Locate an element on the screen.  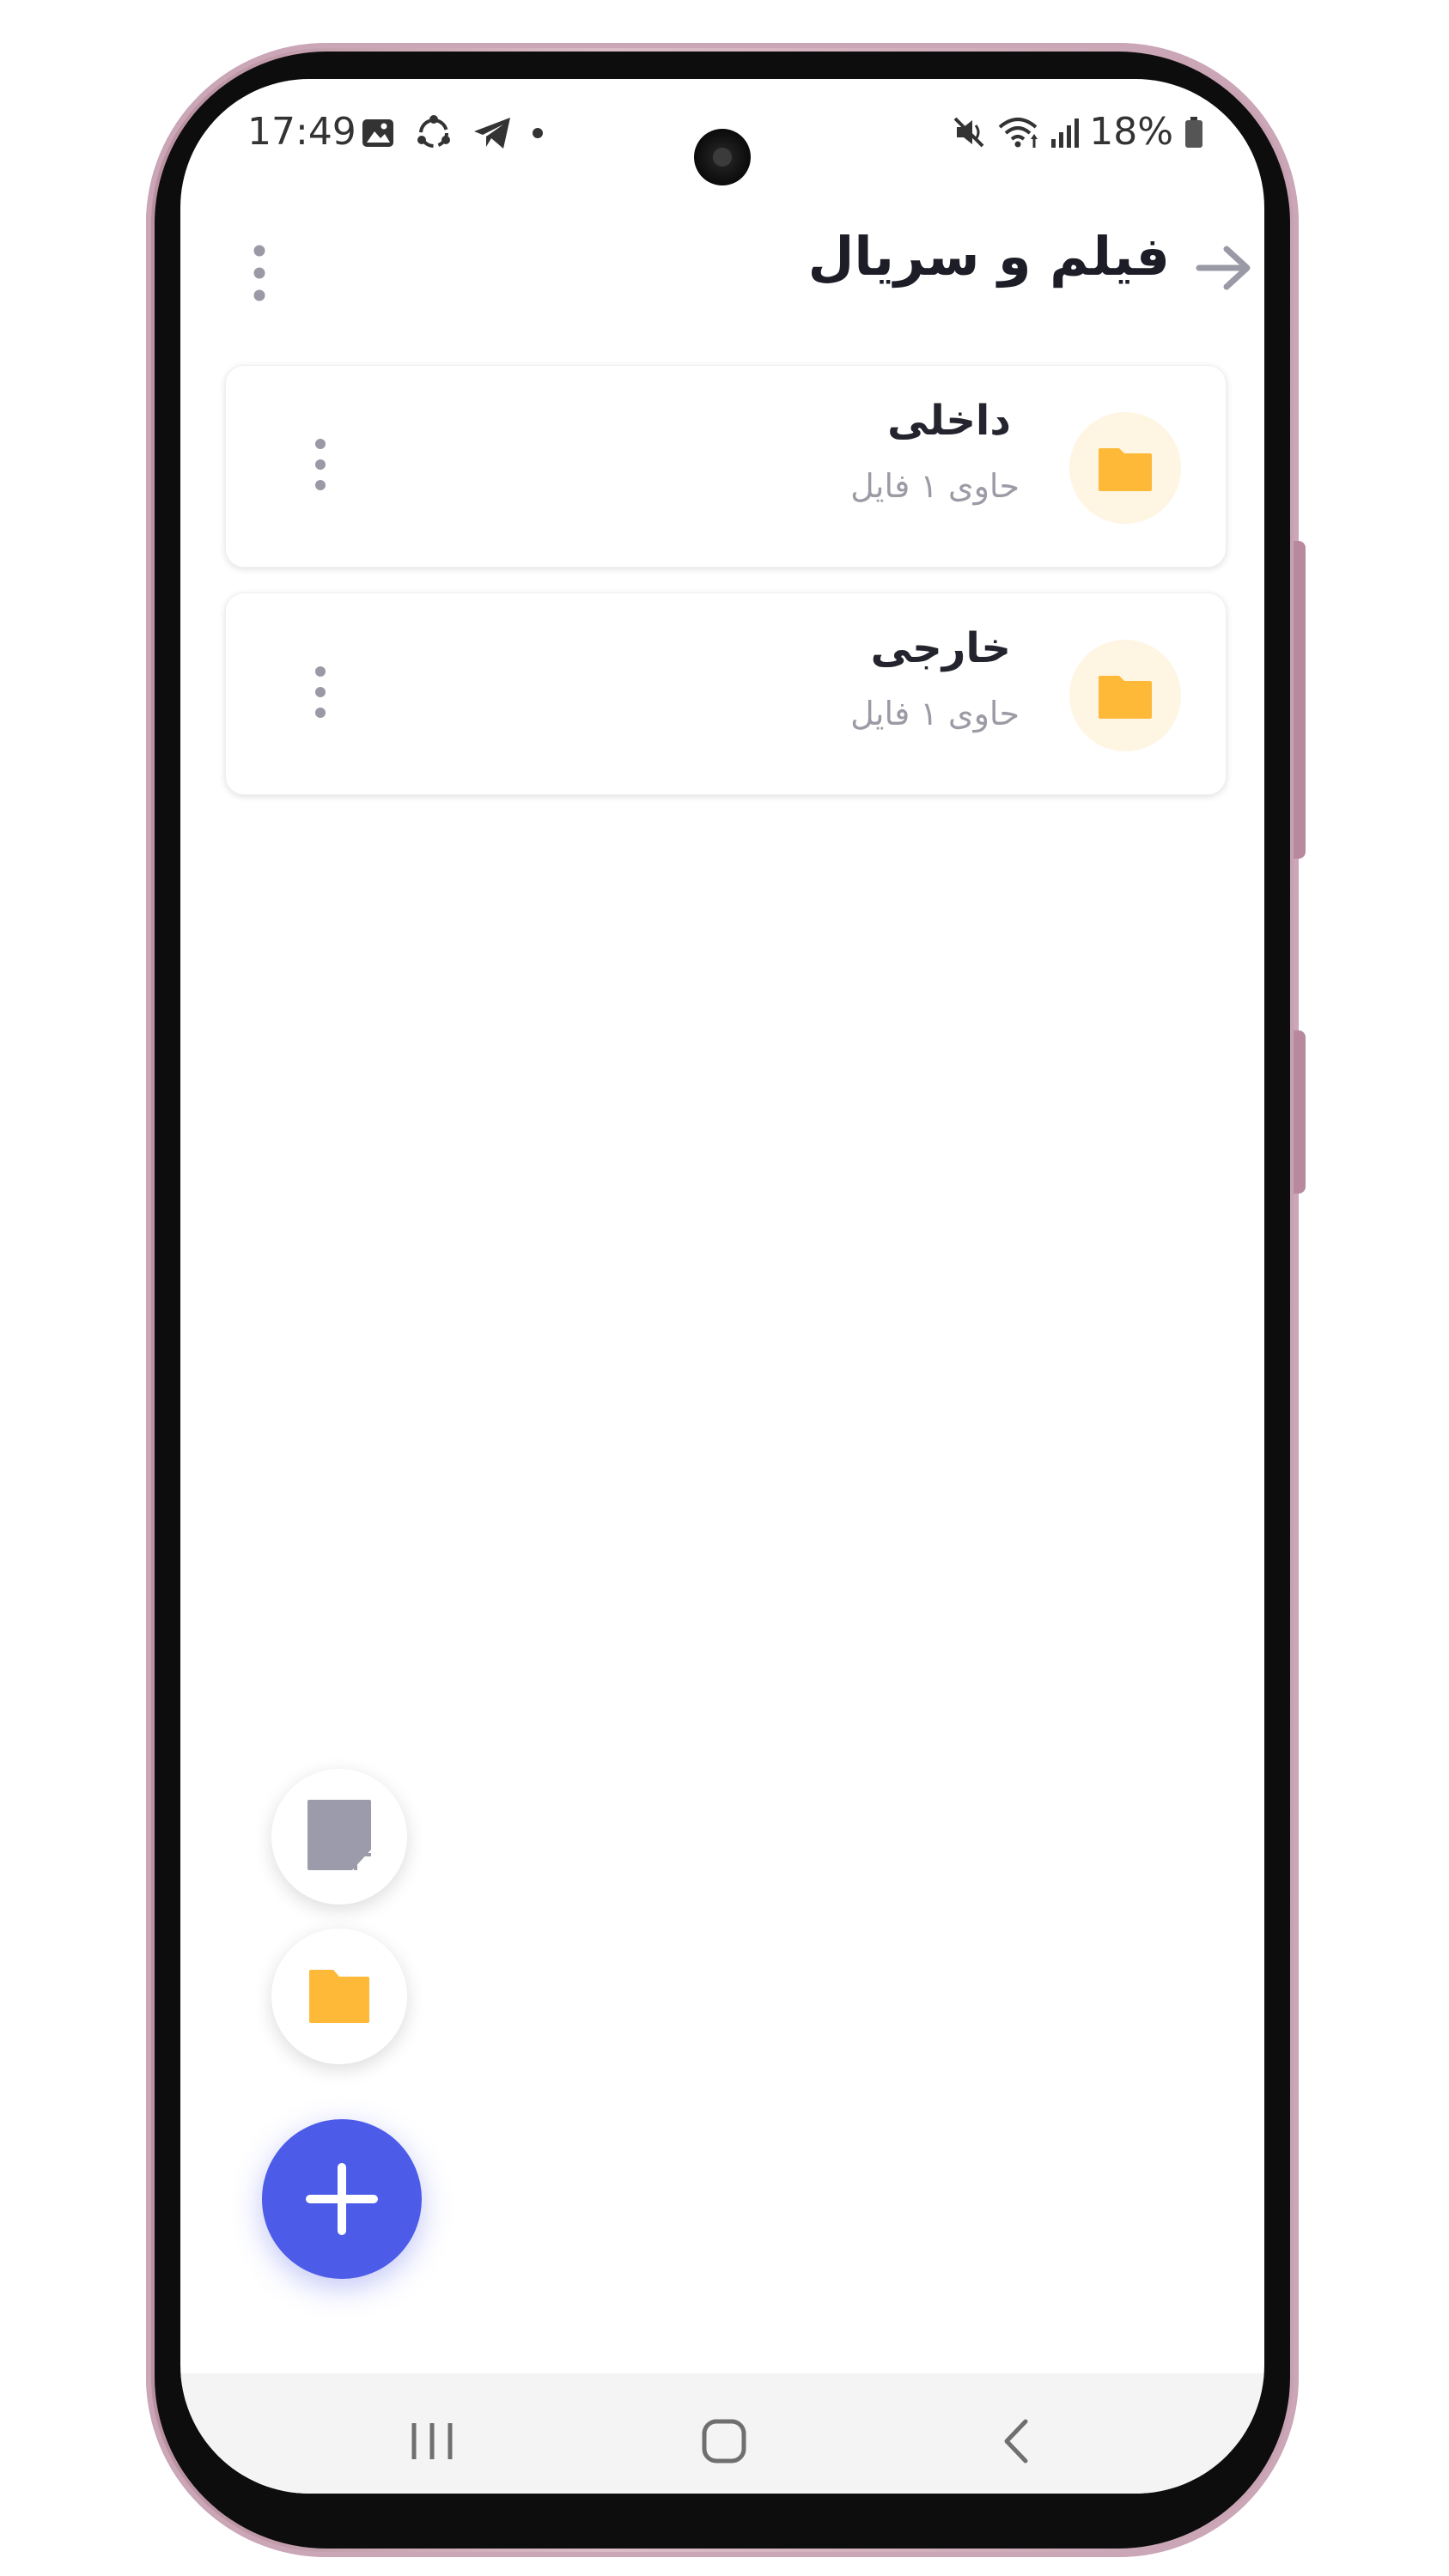
new-folder-button is located at coordinates (339, 1997).